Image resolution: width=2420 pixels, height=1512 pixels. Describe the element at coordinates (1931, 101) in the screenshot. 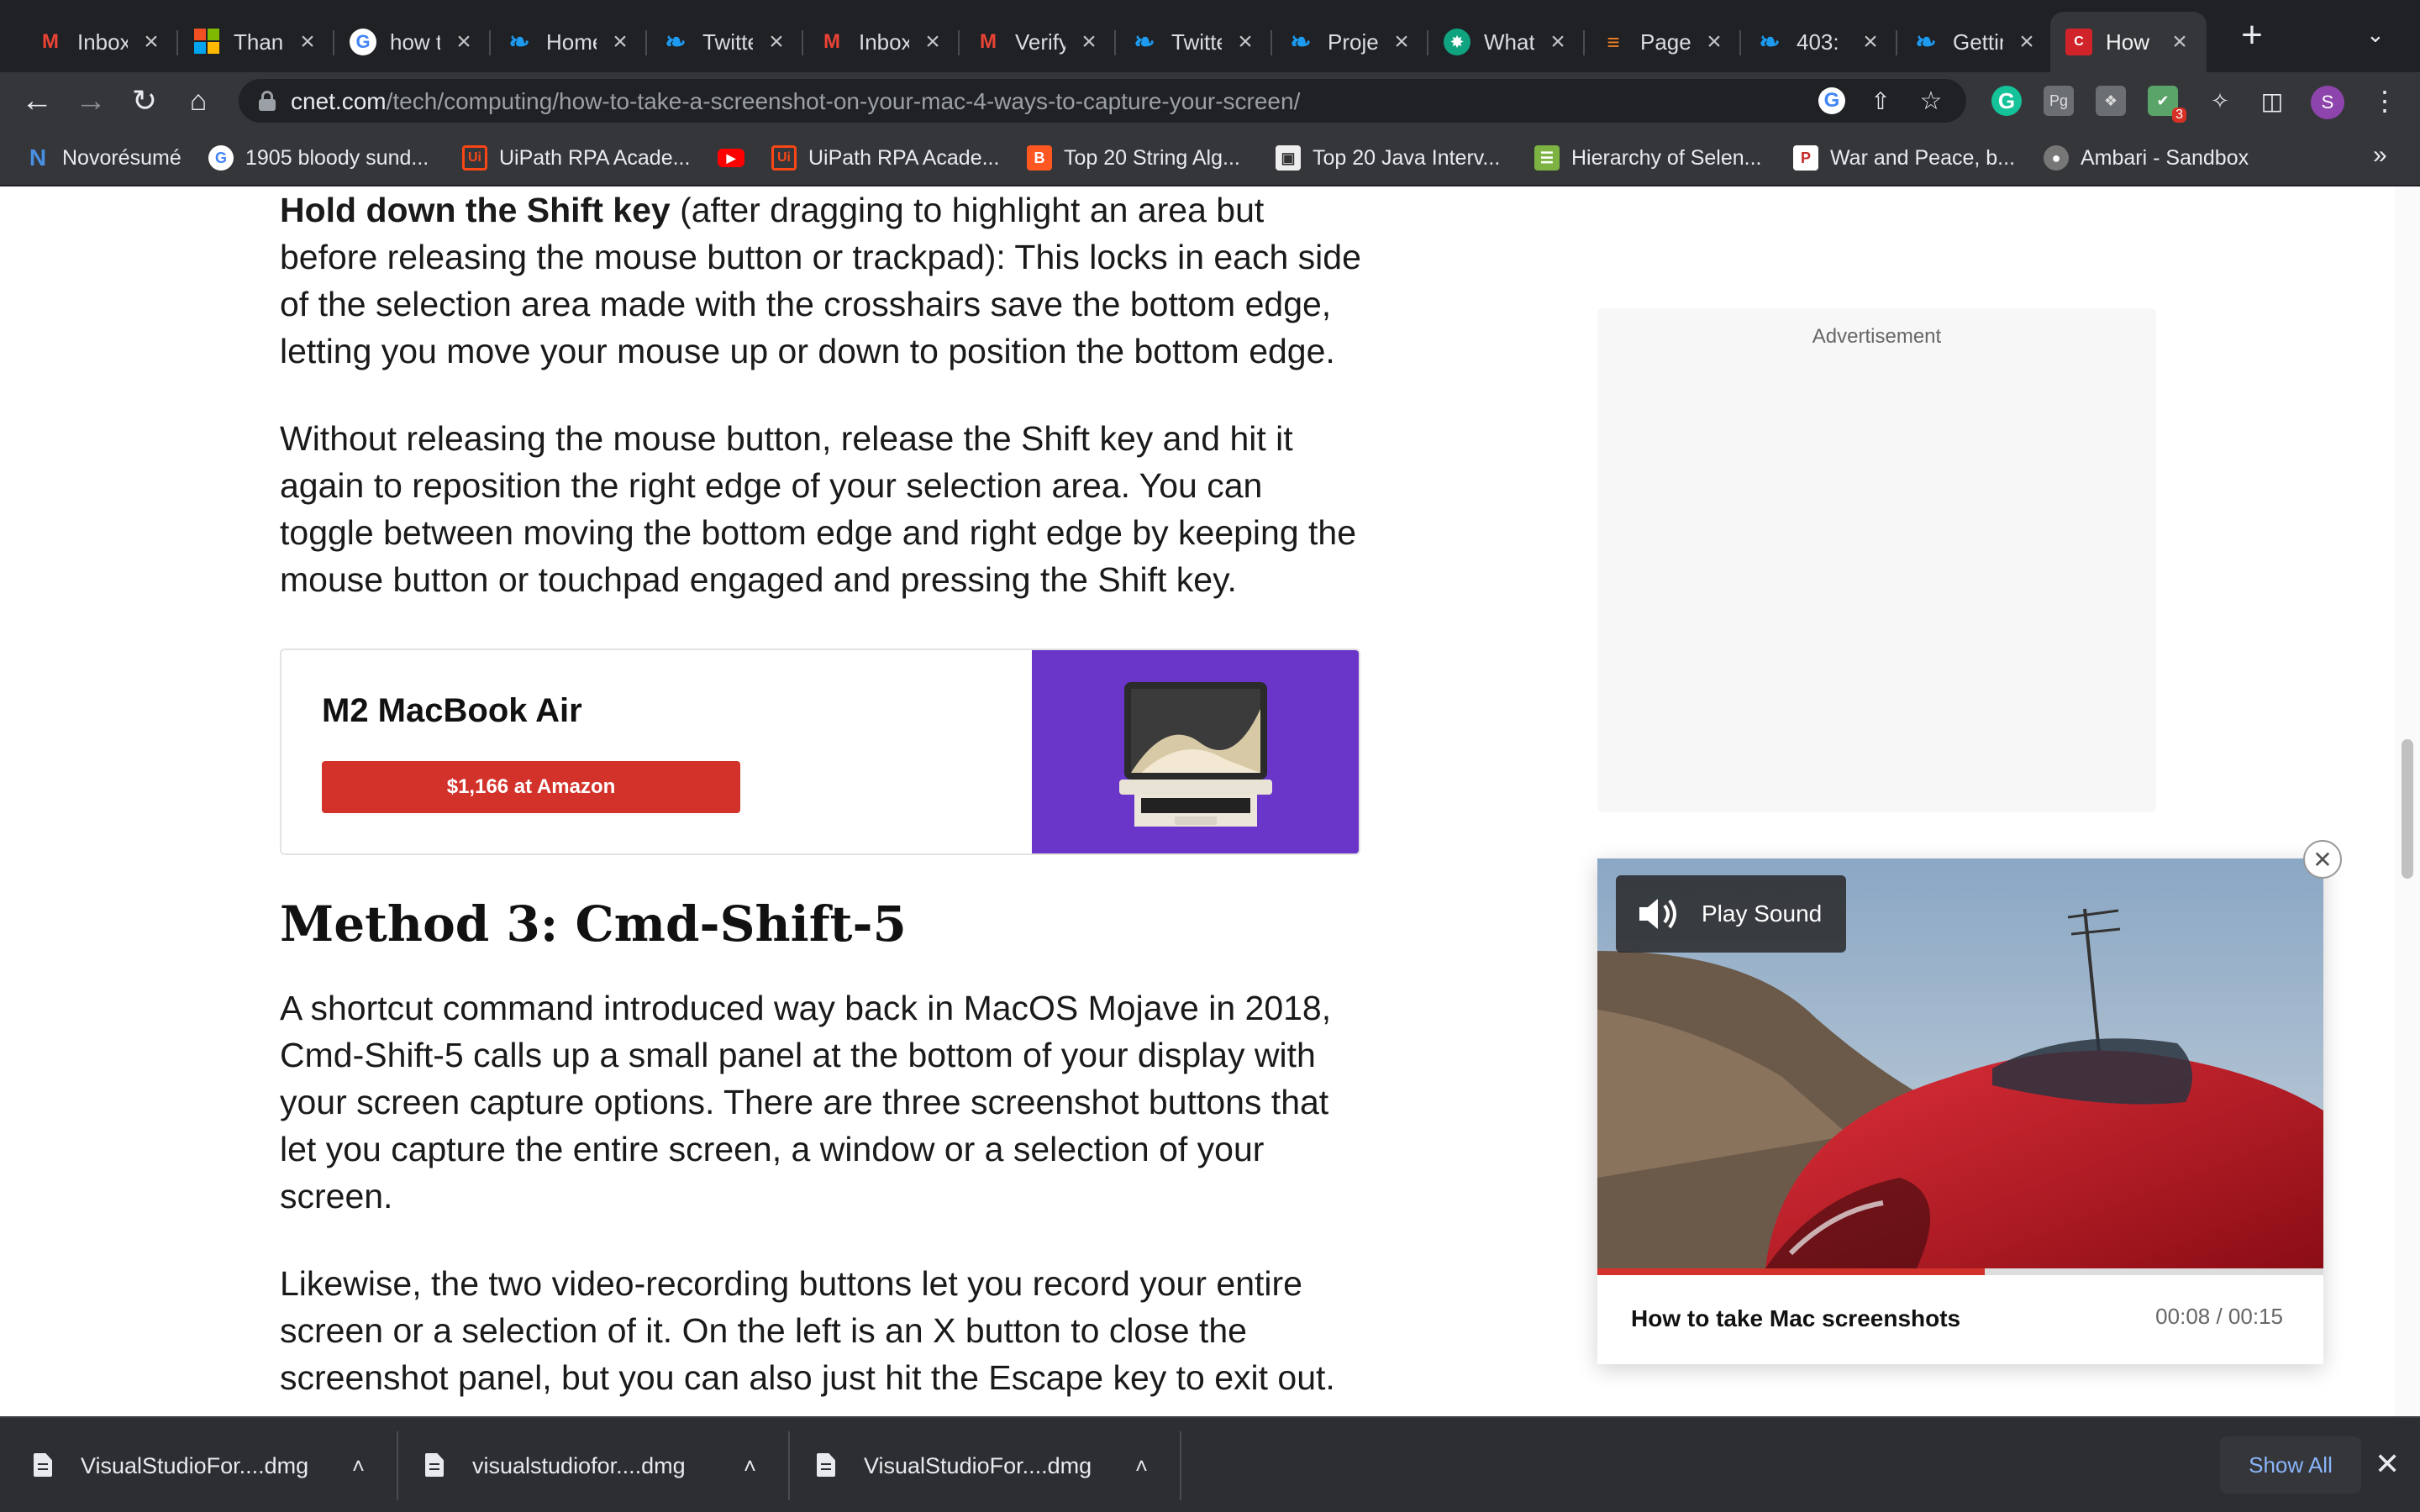

I see `bookmark-star-icon: ☆` at that location.